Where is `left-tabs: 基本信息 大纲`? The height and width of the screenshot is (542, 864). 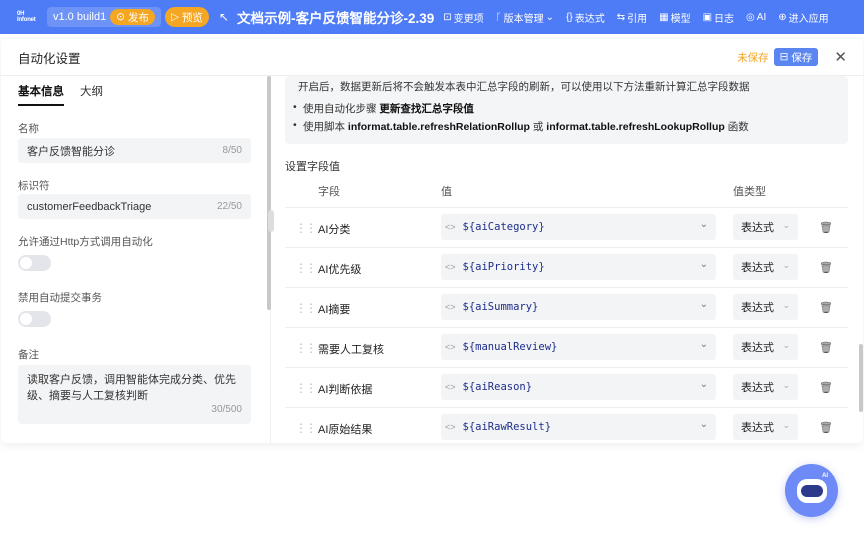
left-tabs: 基本信息 大纲 is located at coordinates (135, 91).